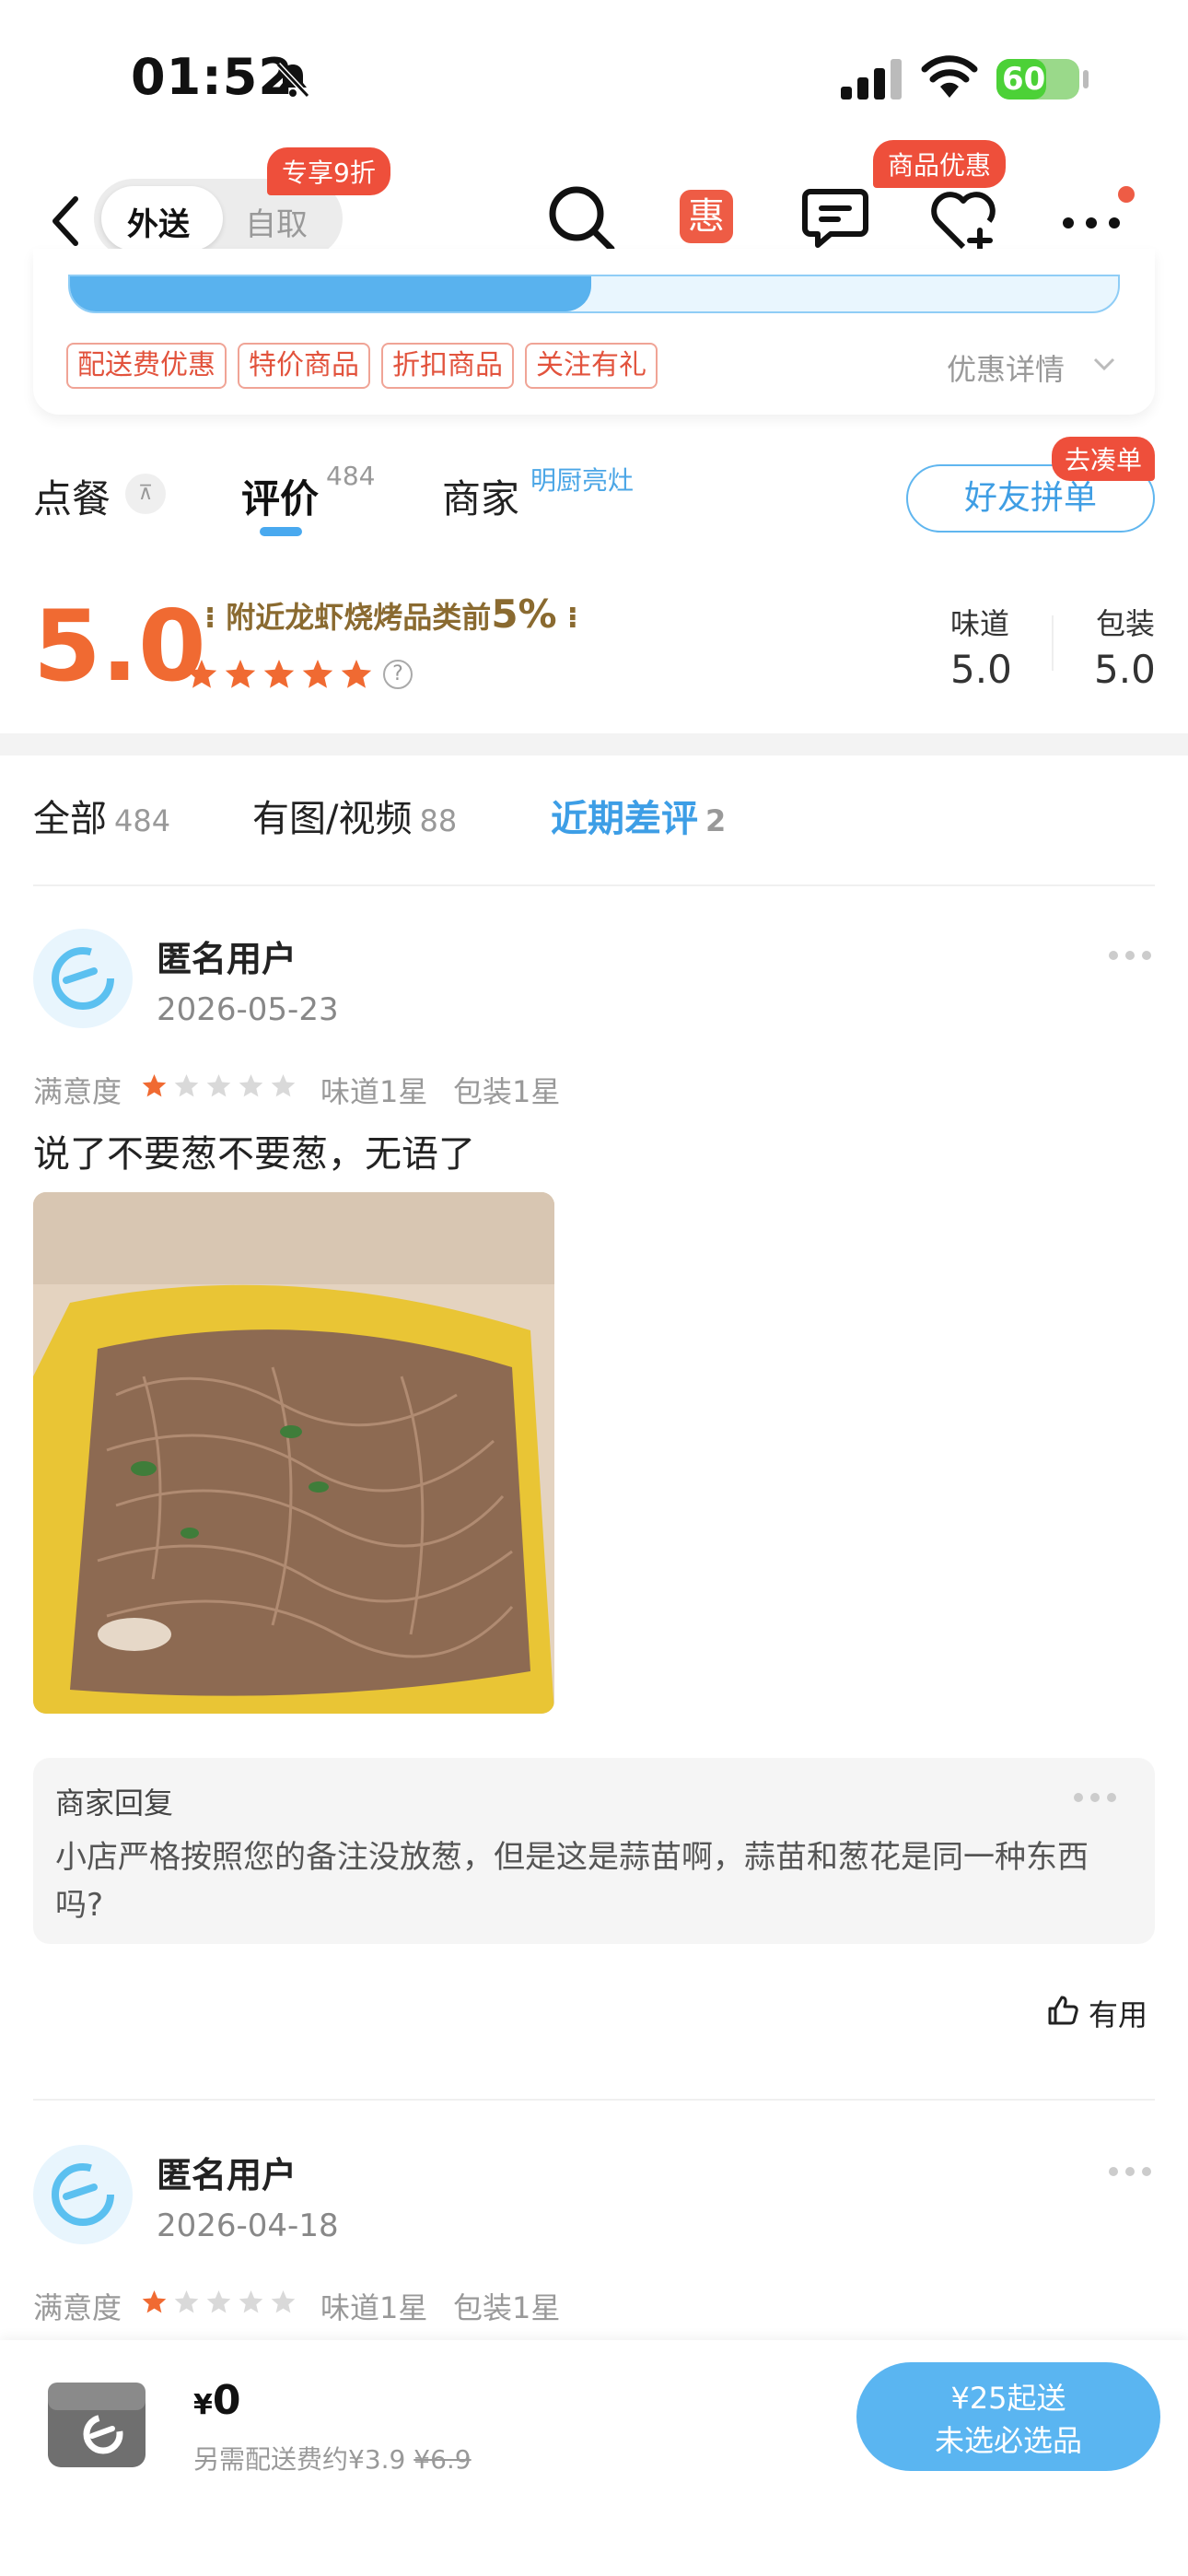  I want to click on tab-reviews: 评价, so click(280, 496).